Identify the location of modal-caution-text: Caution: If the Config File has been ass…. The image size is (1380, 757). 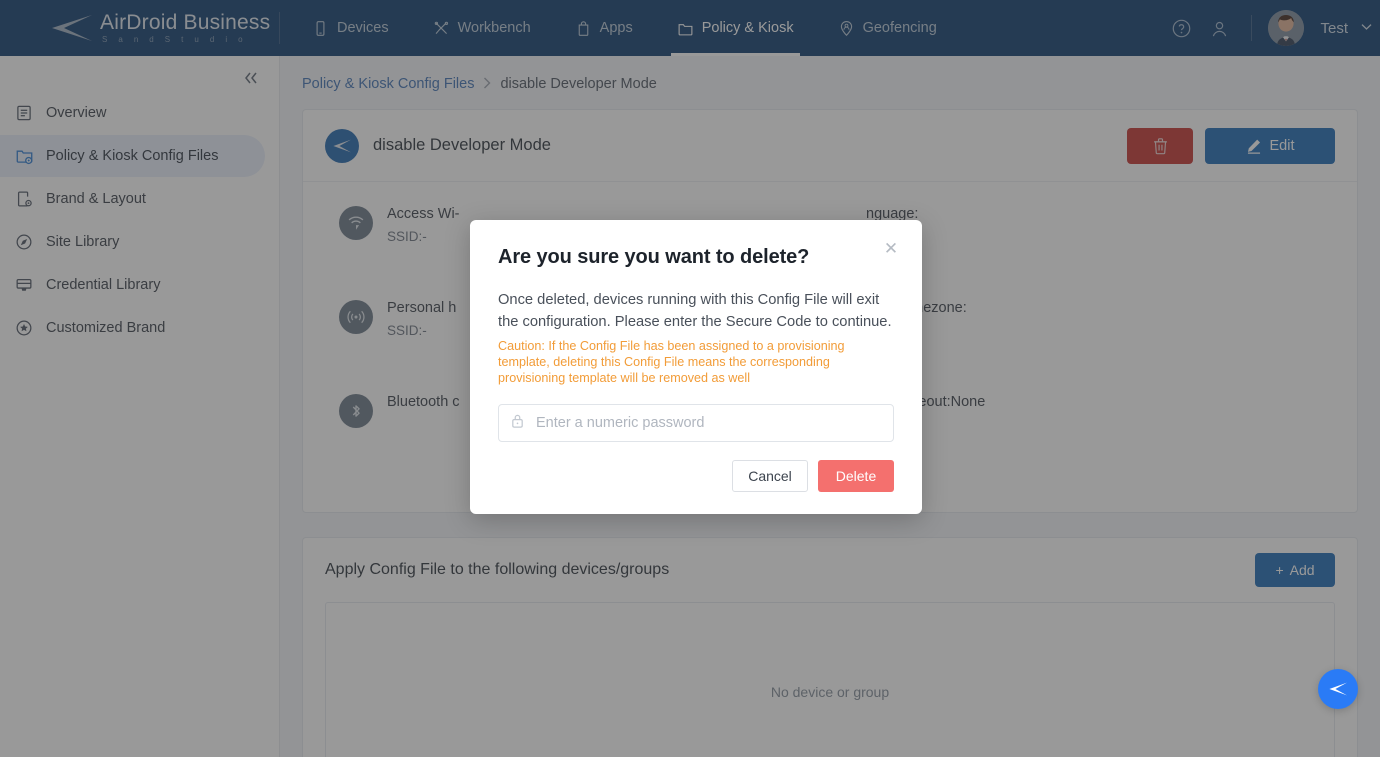
(671, 362).